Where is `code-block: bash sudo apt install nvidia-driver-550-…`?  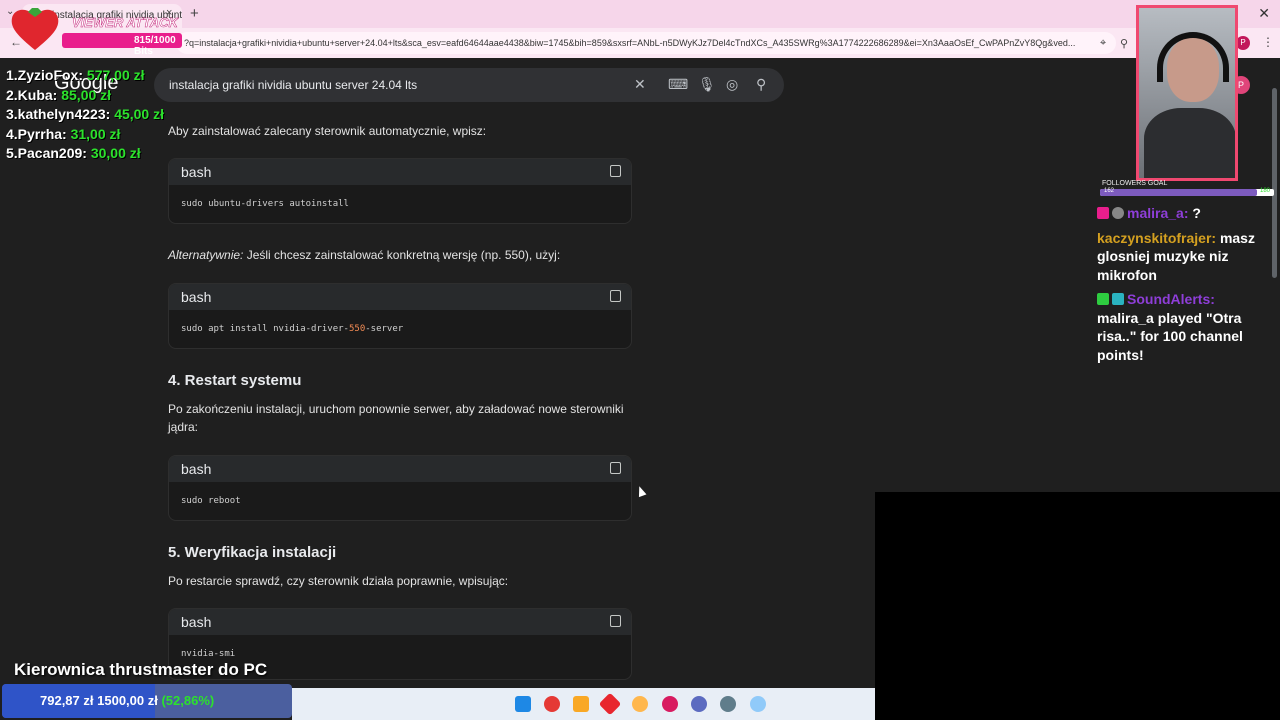
code-block: bash sudo apt install nvidia-driver-550-… is located at coordinates (400, 316).